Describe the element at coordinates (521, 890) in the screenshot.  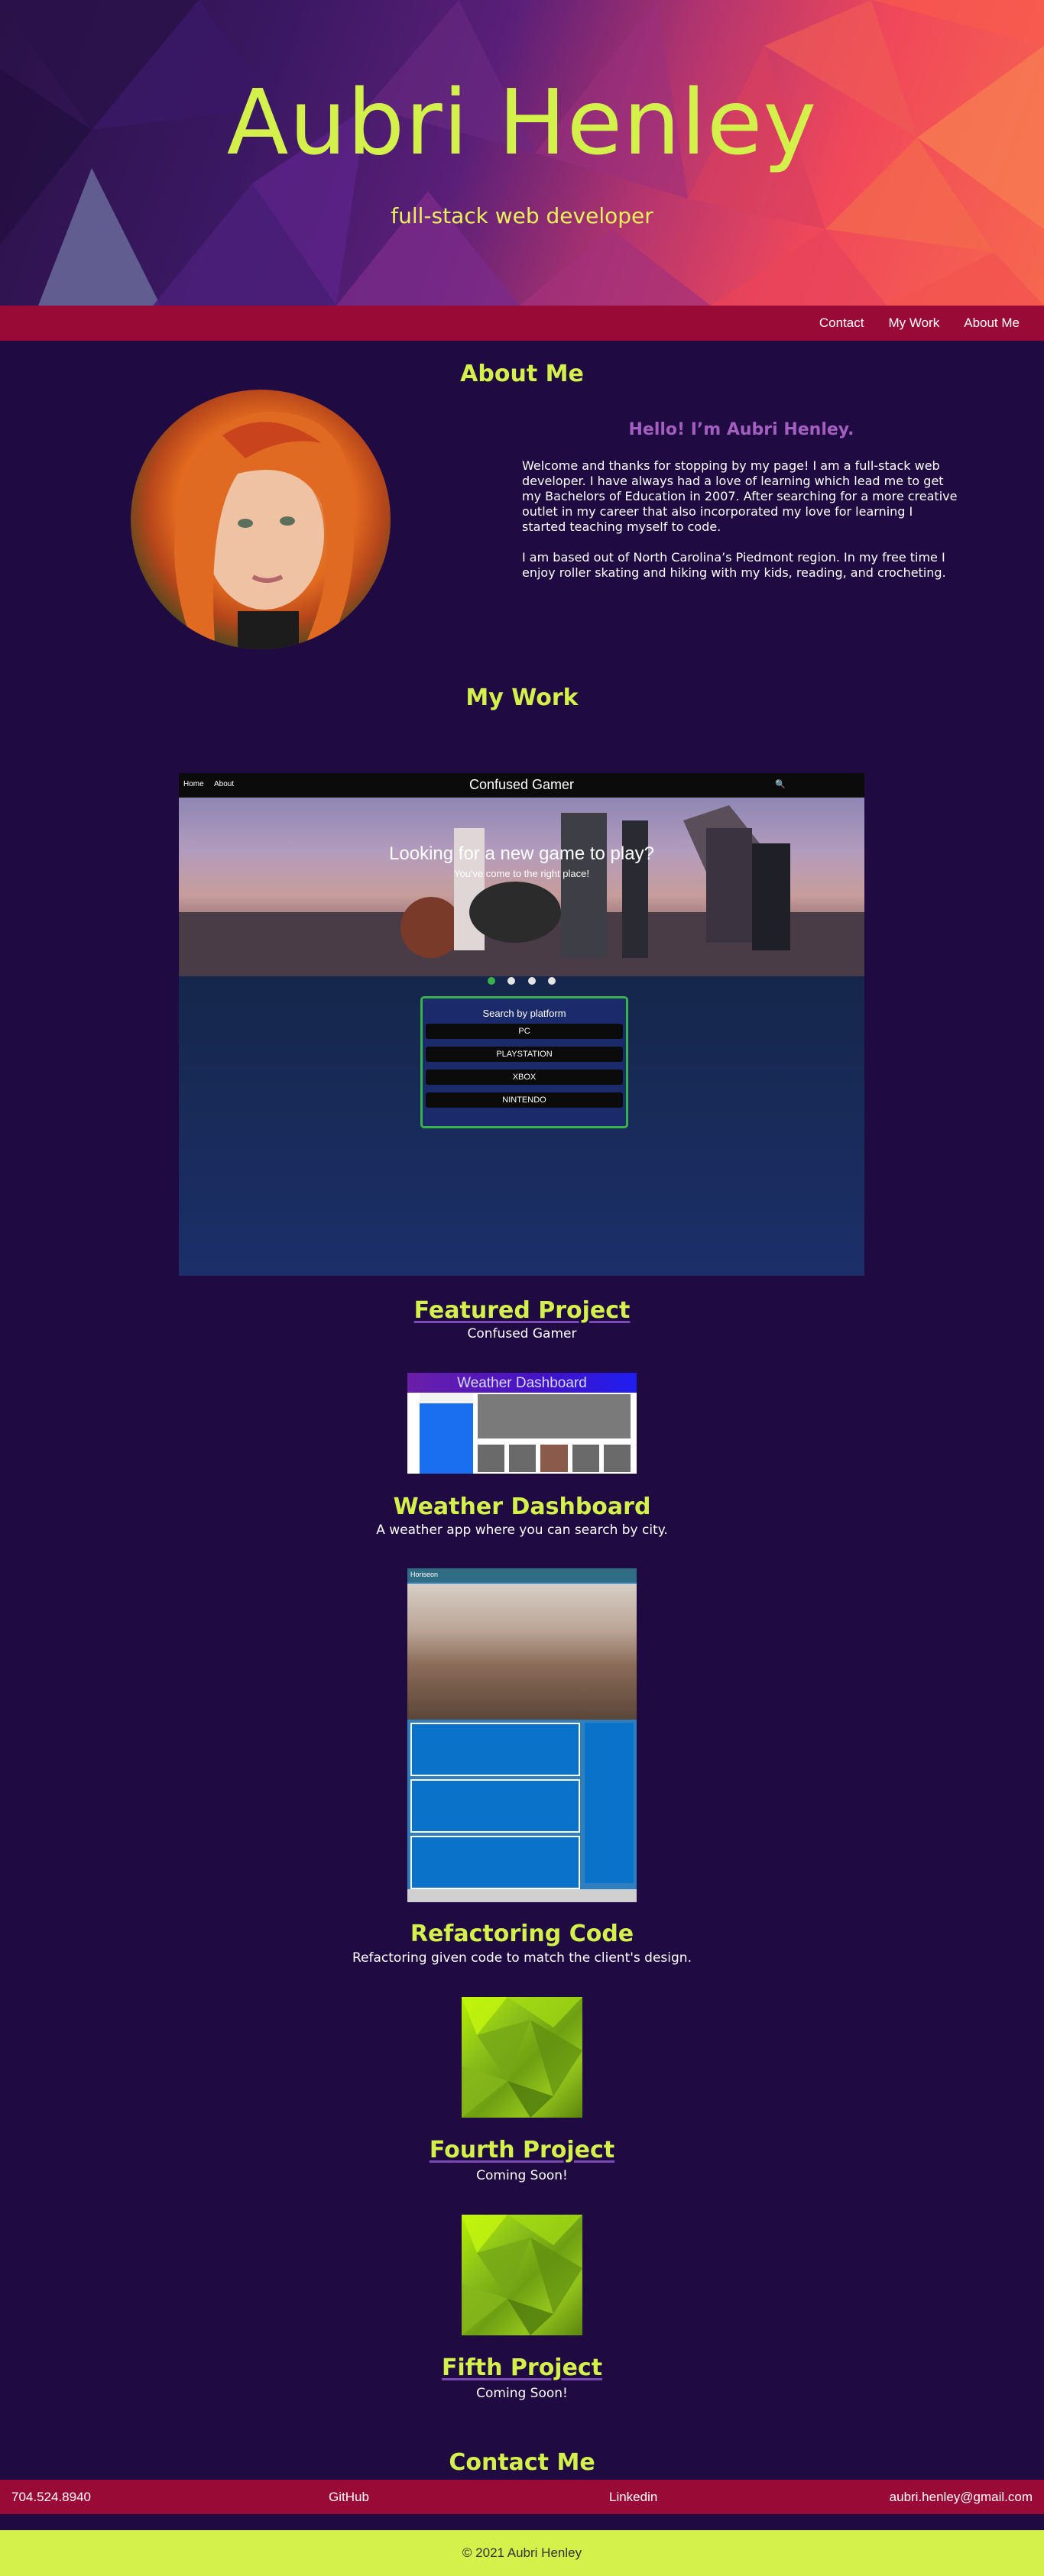
I see `game-characters-art` at that location.